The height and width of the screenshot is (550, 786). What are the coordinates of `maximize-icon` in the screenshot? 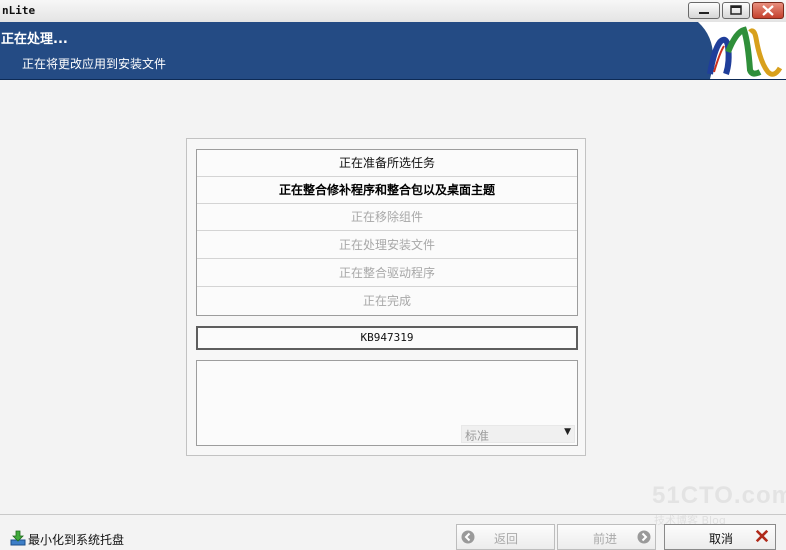 It's located at (736, 10).